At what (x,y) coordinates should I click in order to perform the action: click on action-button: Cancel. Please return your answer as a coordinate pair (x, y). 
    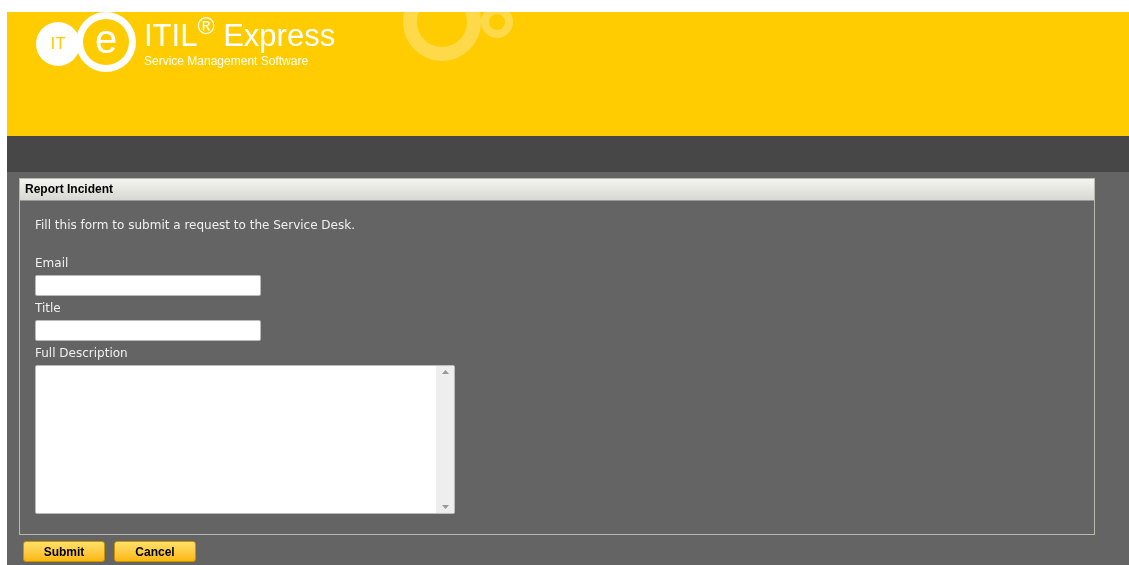
    Looking at the image, I should click on (155, 551).